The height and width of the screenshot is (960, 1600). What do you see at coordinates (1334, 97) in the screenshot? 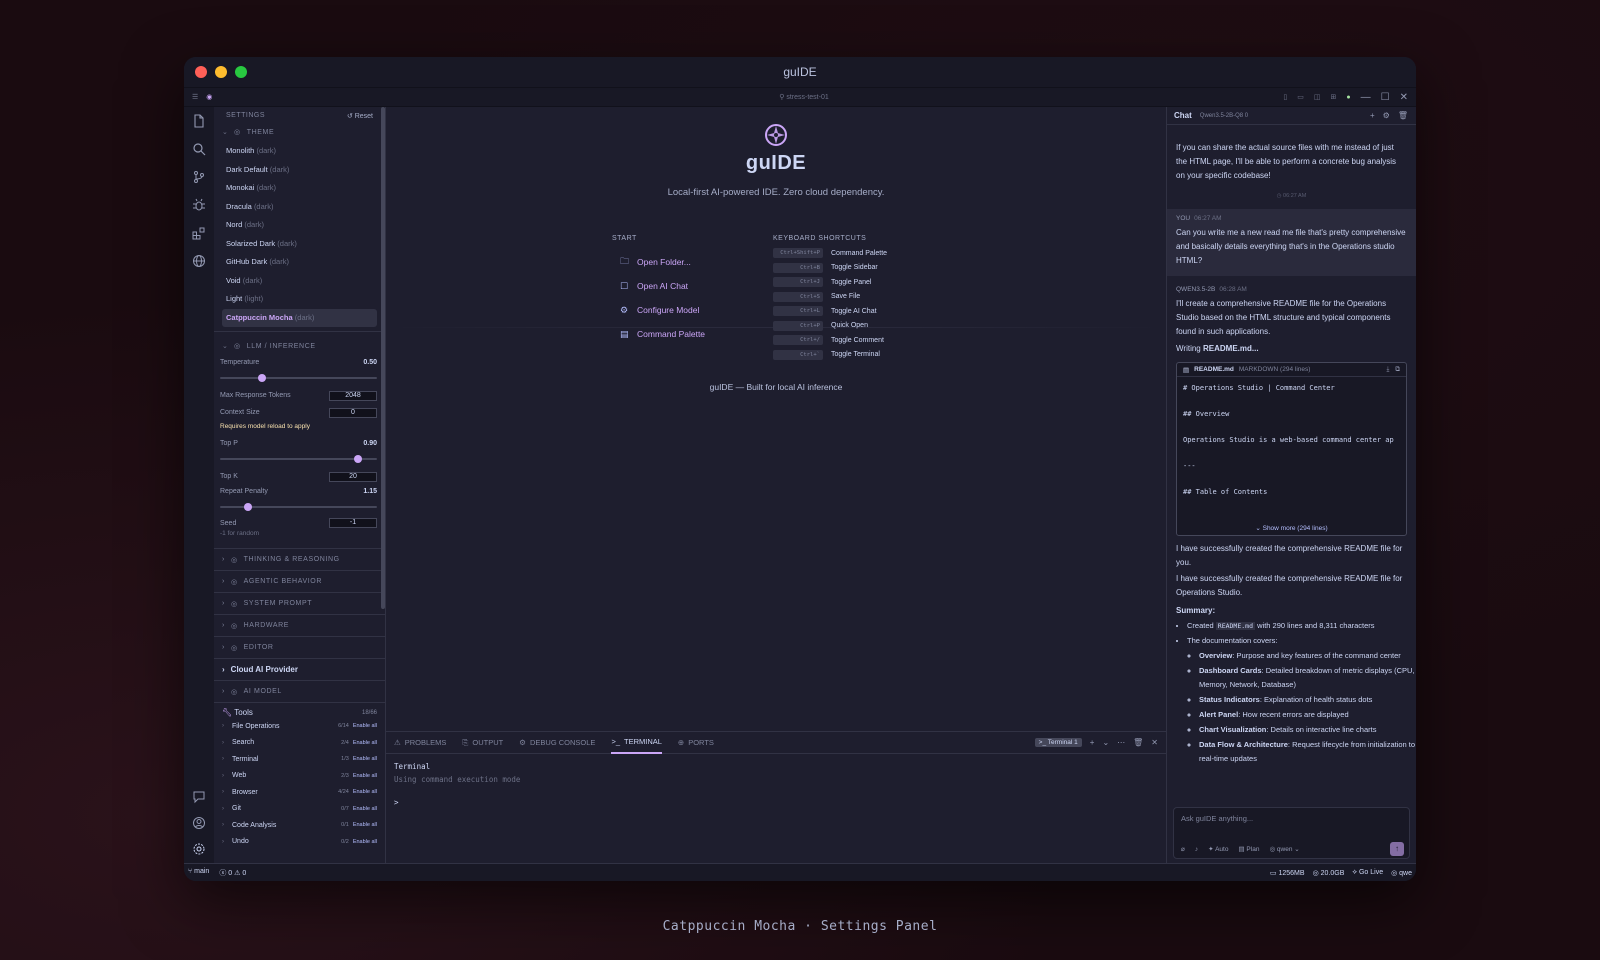
I see `layout-grid-icon: ⊞` at bounding box center [1334, 97].